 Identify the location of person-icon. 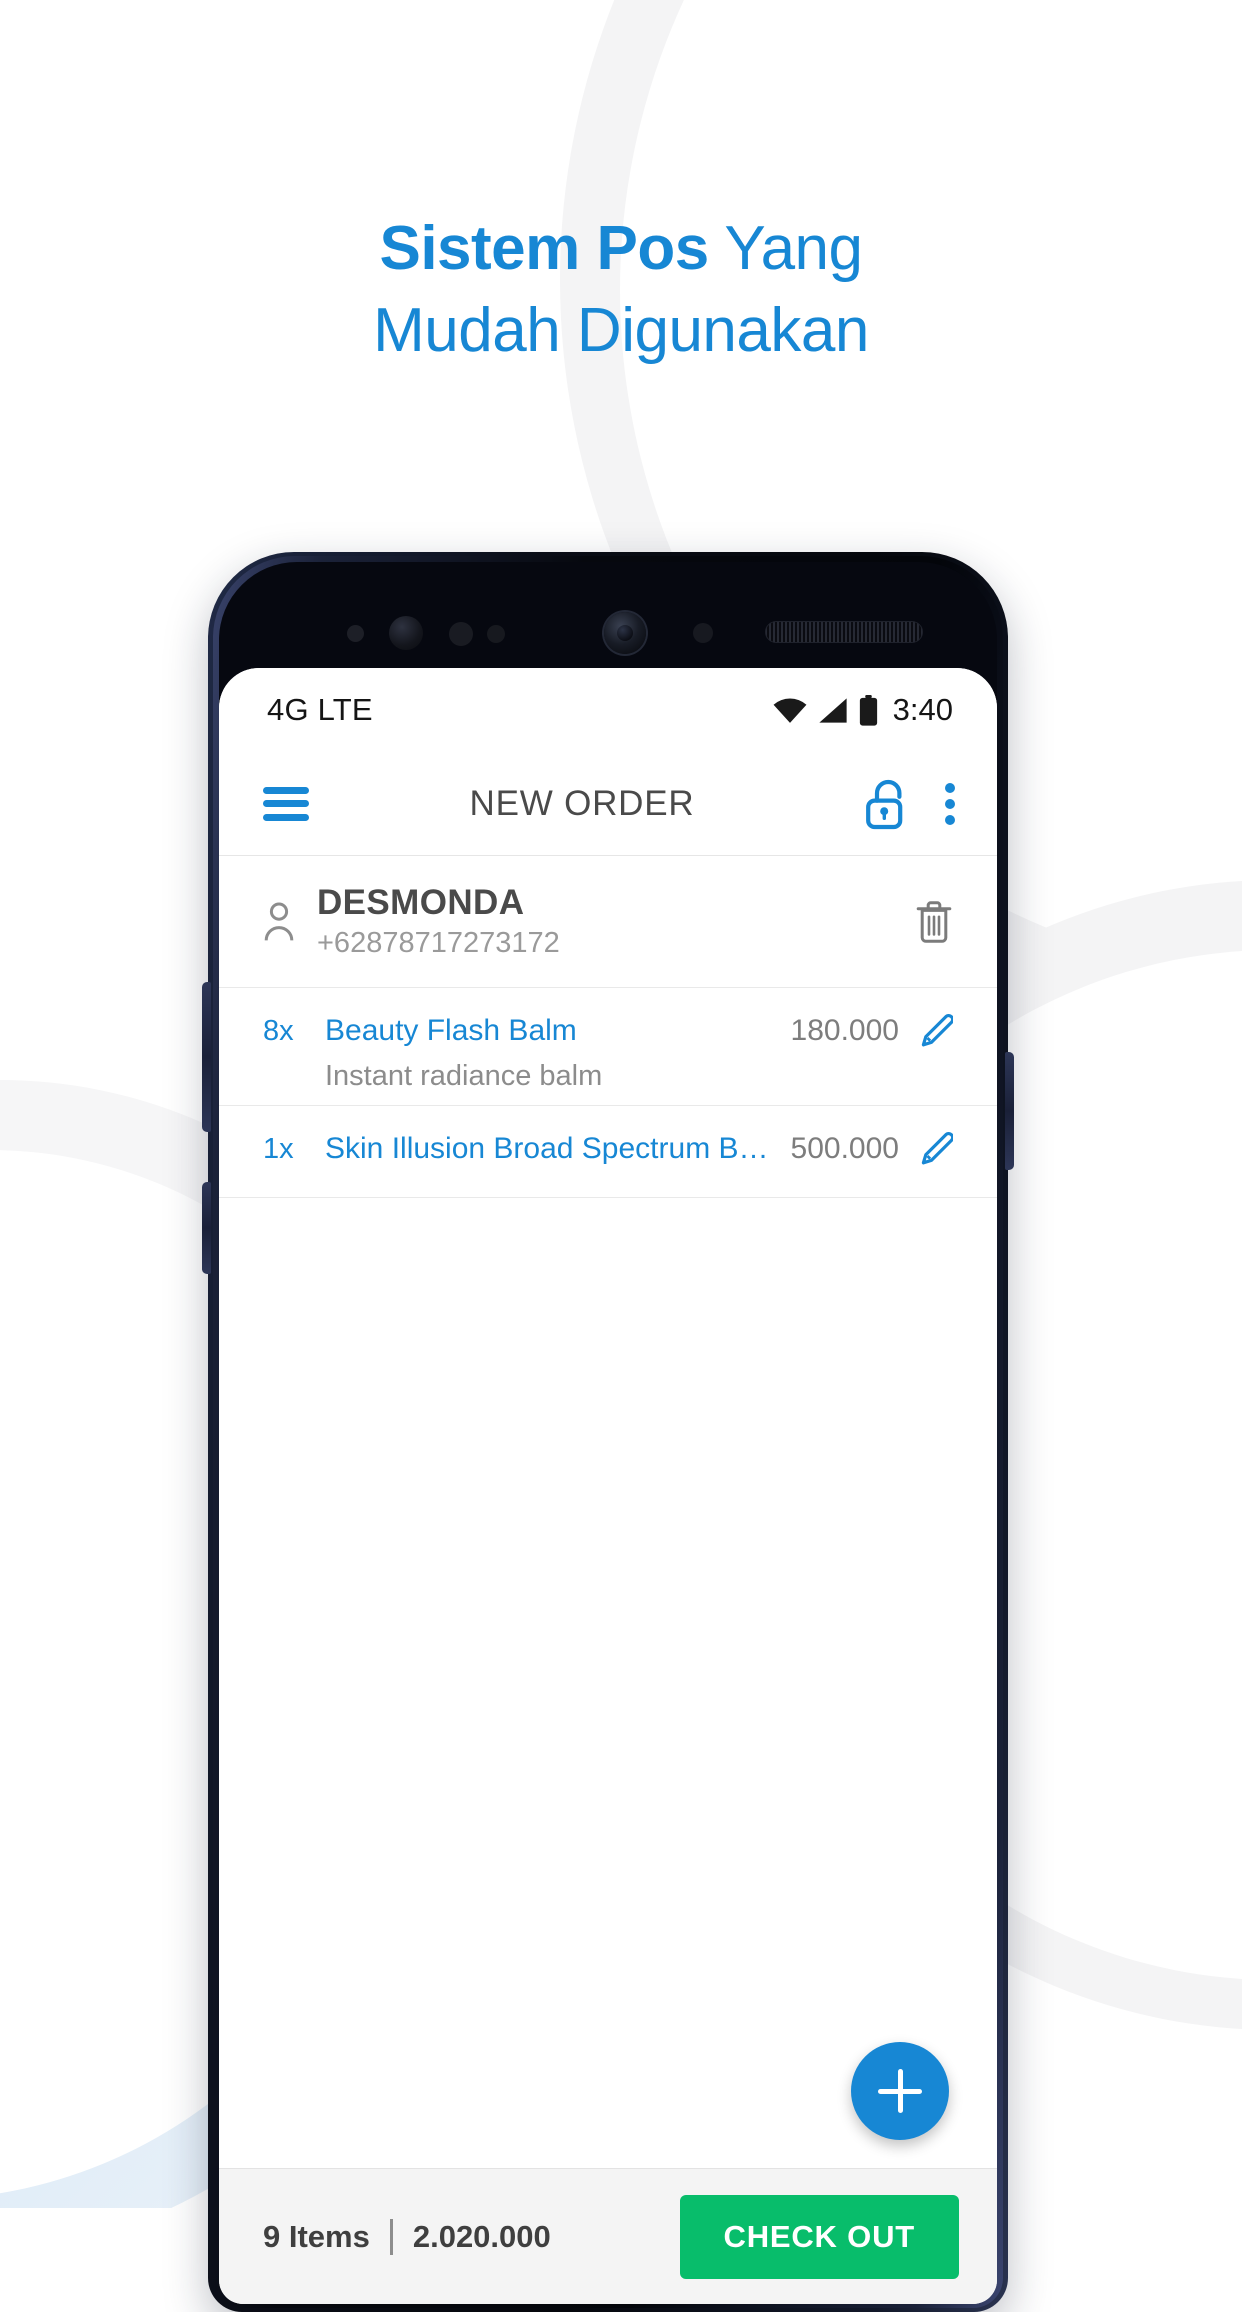
(279, 921).